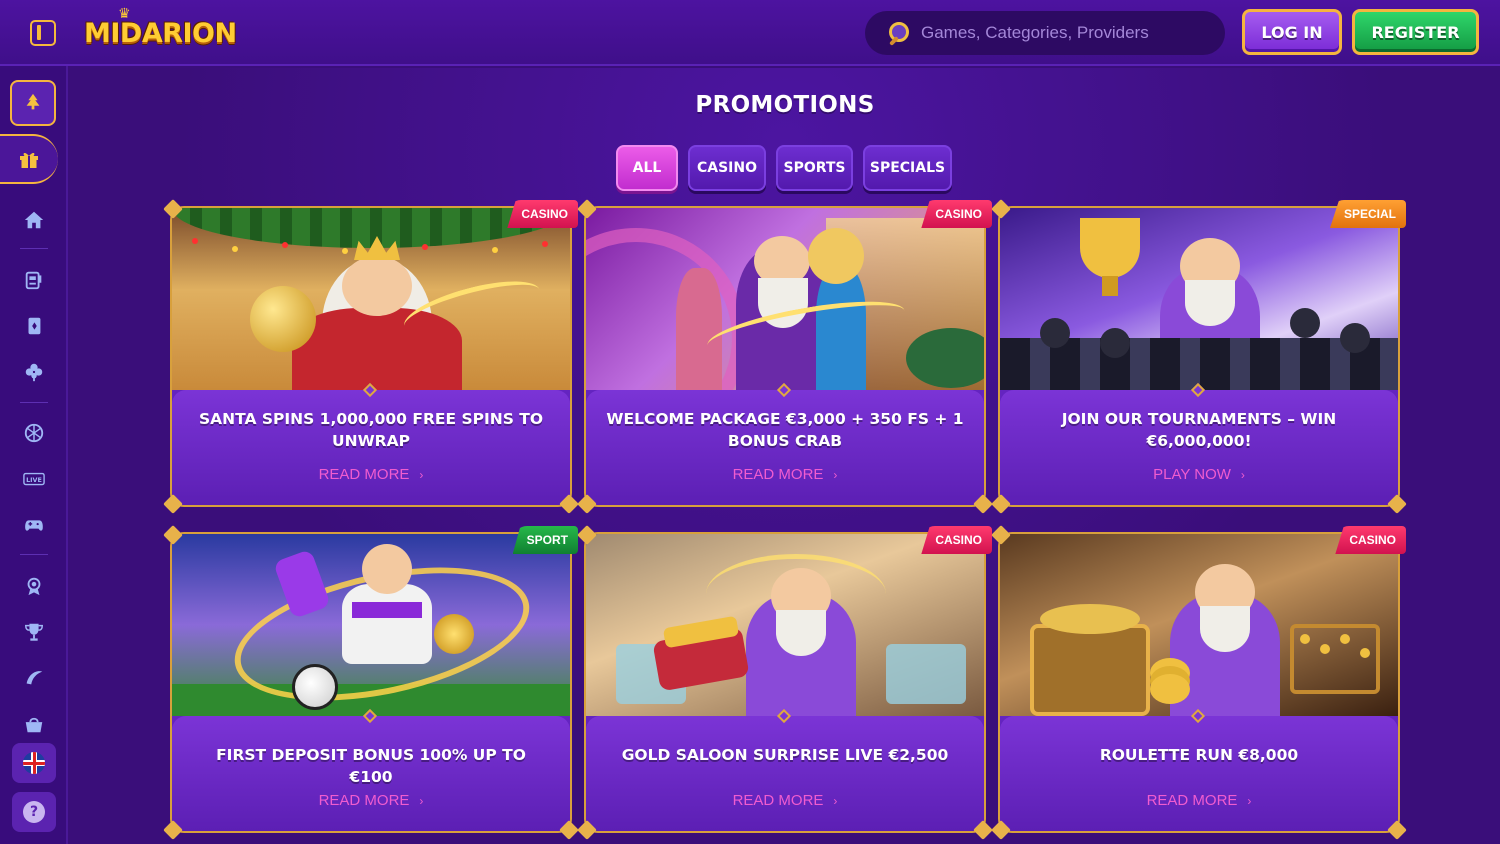  I want to click on banana-icon, so click(34, 678).